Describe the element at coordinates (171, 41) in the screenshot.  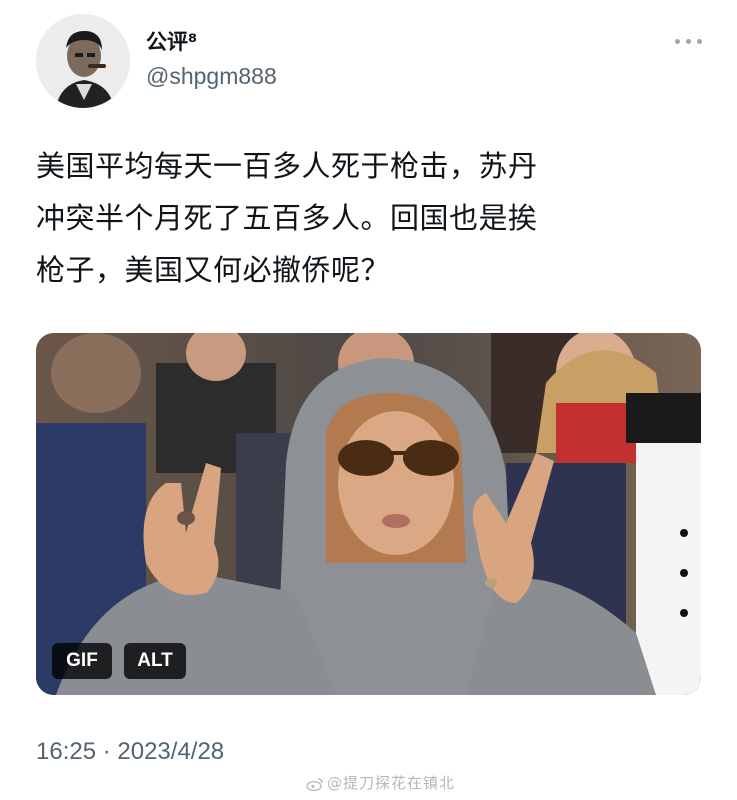
I see `author-display-name: 公评⁸` at that location.